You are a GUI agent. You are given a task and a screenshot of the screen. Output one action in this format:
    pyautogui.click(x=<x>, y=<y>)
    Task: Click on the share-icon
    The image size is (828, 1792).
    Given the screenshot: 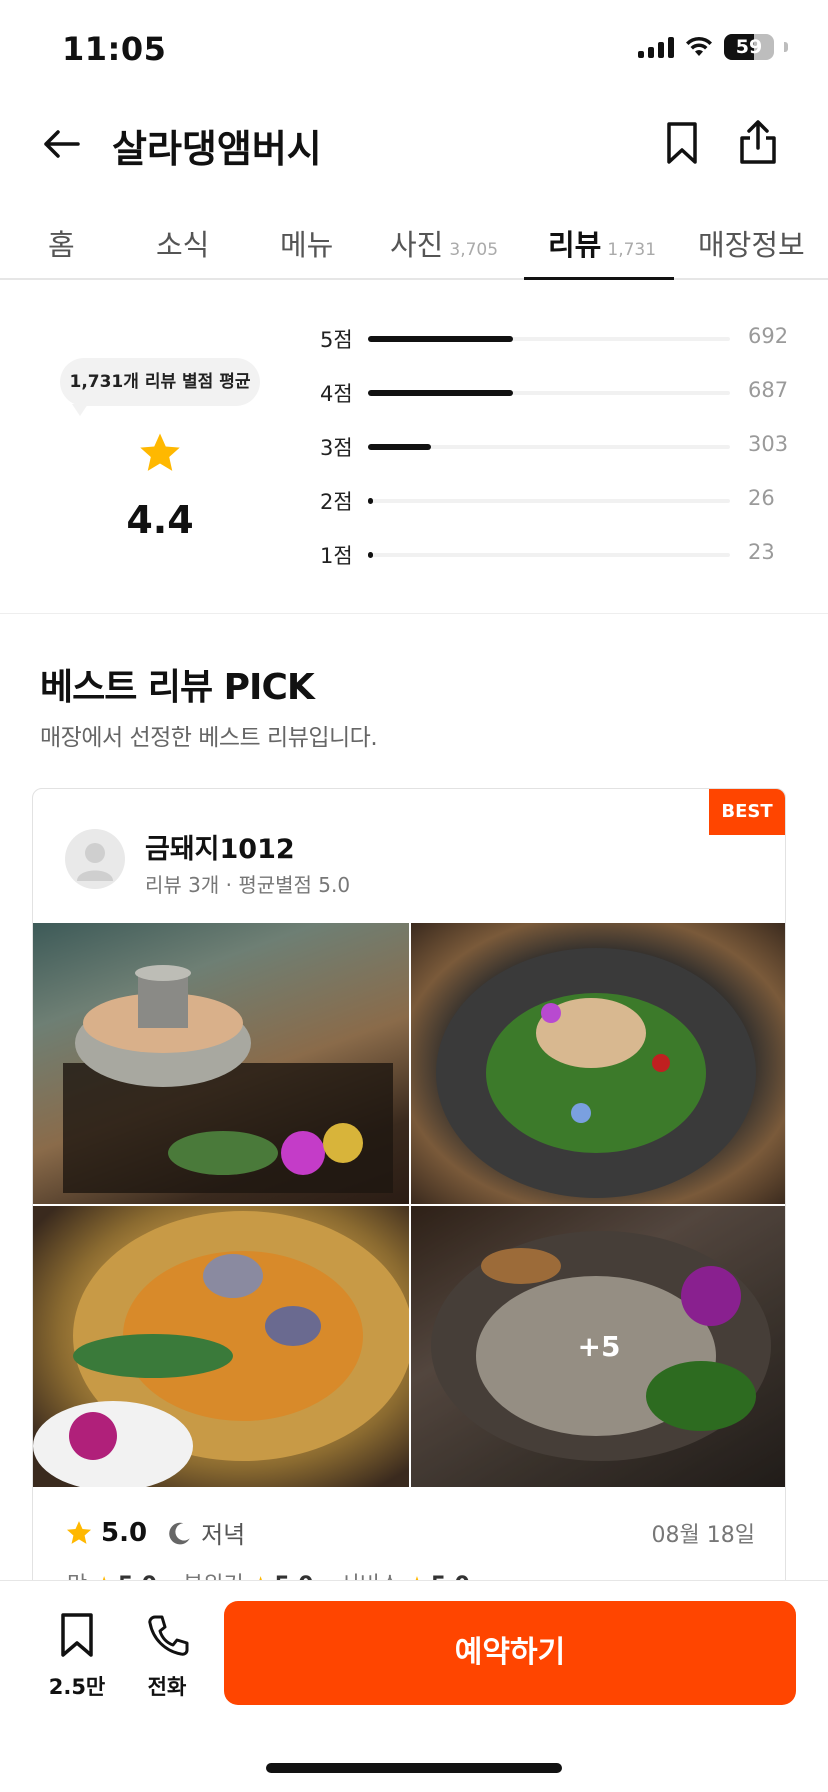 What is the action you would take?
    pyautogui.click(x=758, y=142)
    